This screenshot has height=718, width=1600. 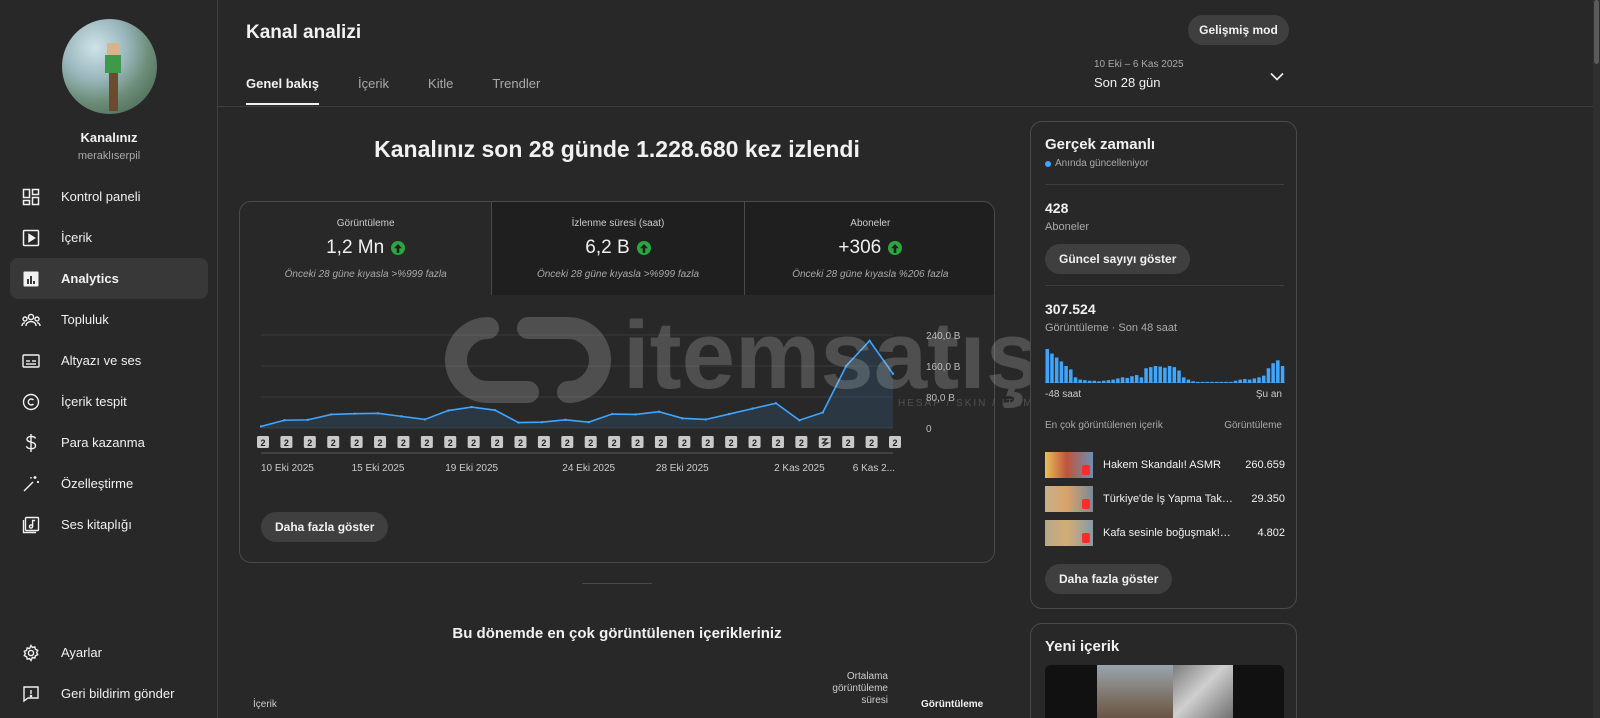 What do you see at coordinates (1109, 579) in the screenshot?
I see `realtime-more-button: Daha fazla göster` at bounding box center [1109, 579].